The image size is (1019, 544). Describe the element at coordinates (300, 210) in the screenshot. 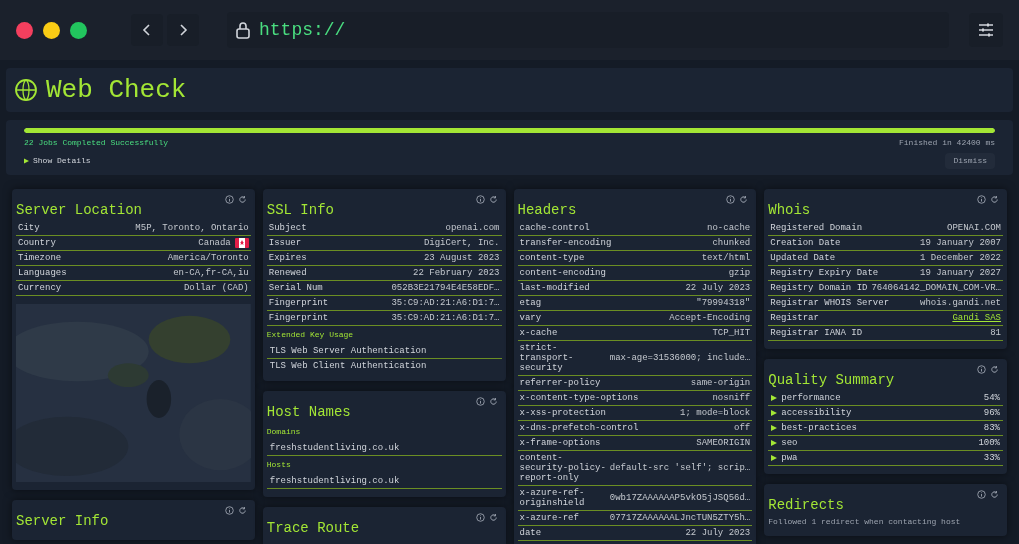

I see `card-title: SSL Info` at that location.